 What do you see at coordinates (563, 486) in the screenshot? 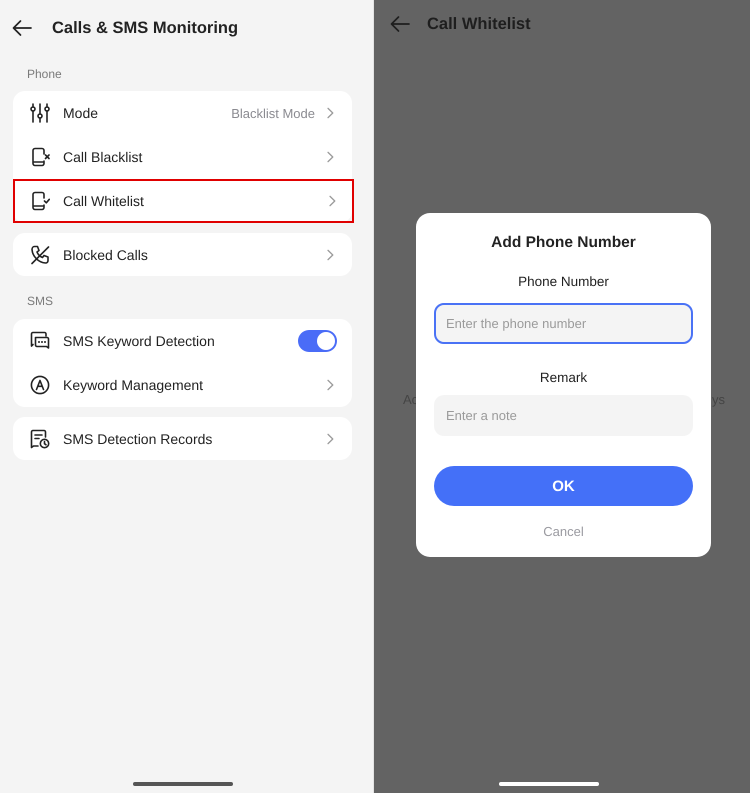
I see `ok-button: OK` at bounding box center [563, 486].